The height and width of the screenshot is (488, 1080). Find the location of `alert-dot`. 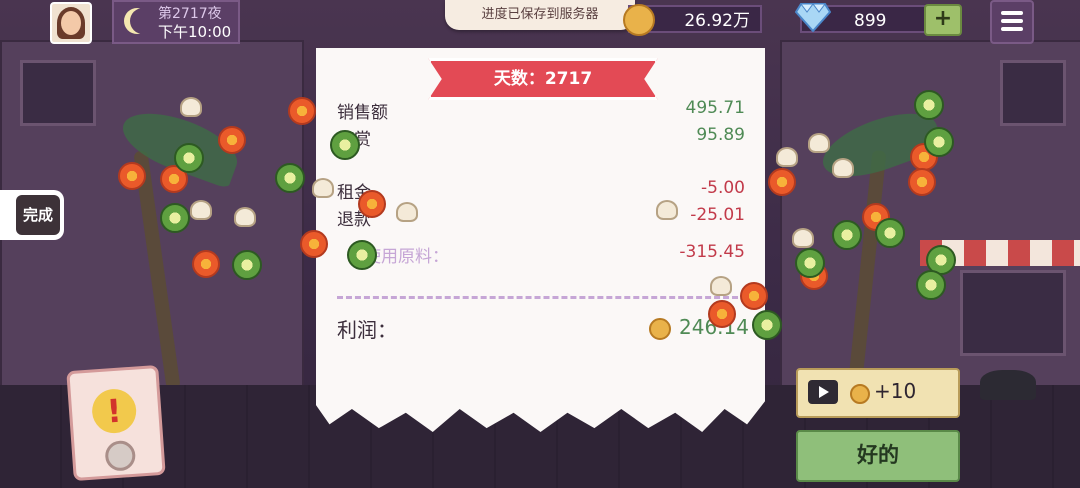

alert-dot is located at coordinates (120, 455).